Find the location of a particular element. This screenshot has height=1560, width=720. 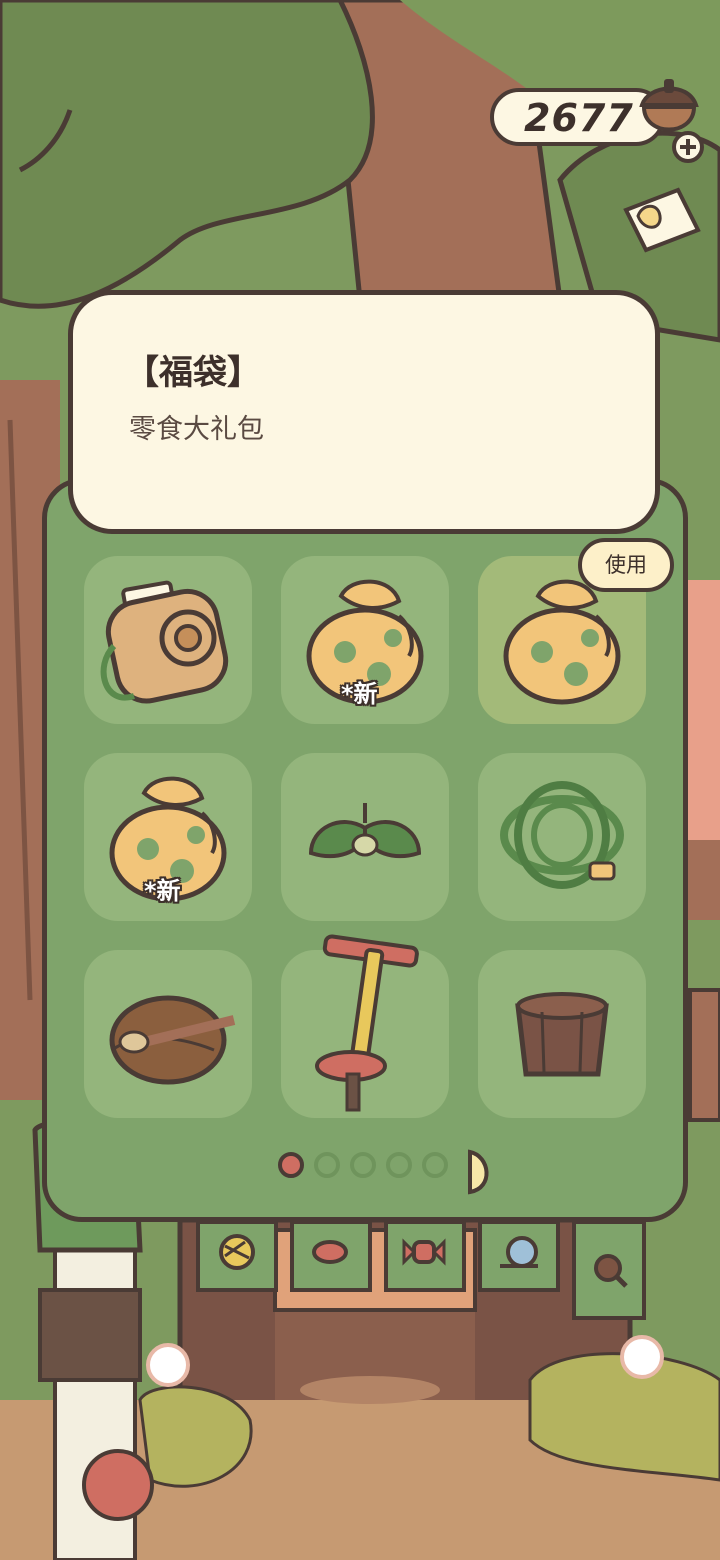

acorn-icon is located at coordinates (669, 105).